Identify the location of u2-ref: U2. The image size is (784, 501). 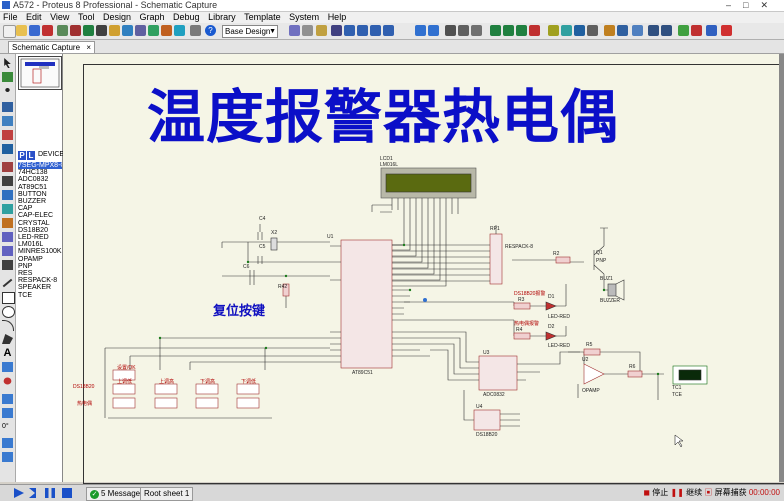
(585, 360).